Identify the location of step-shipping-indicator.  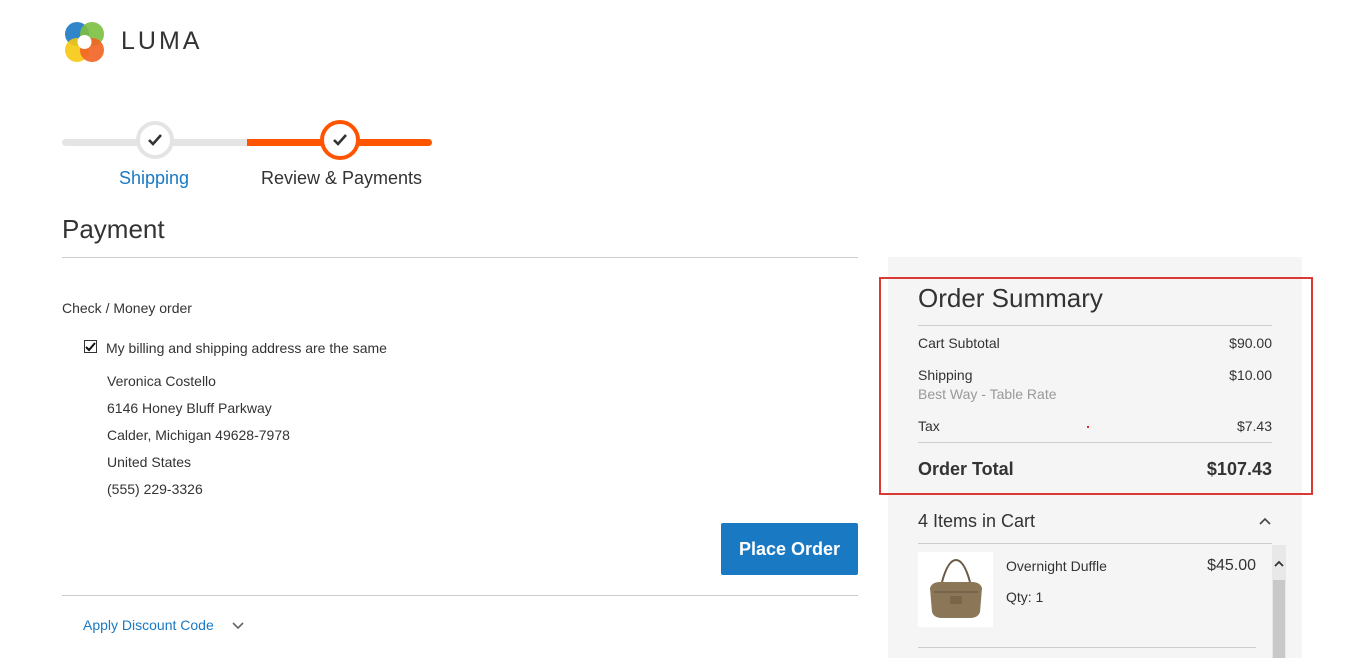
(155, 140).